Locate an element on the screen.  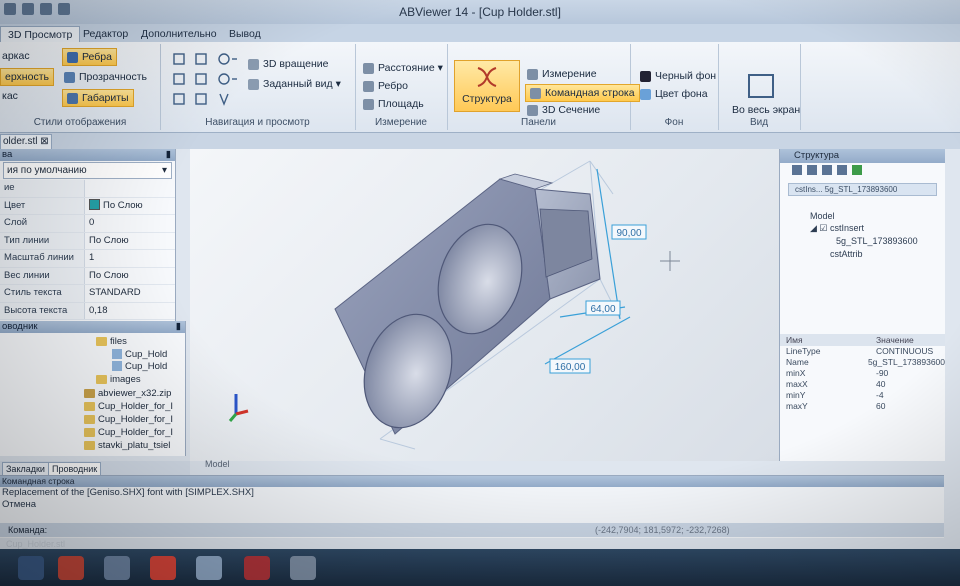
tree-item-file: abviewer_x32.zip is located at coordinates (127, 394).